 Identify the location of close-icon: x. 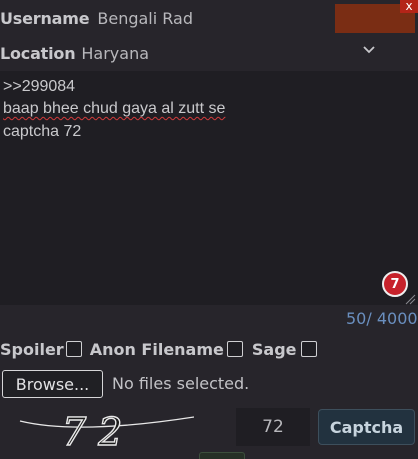
(409, 6).